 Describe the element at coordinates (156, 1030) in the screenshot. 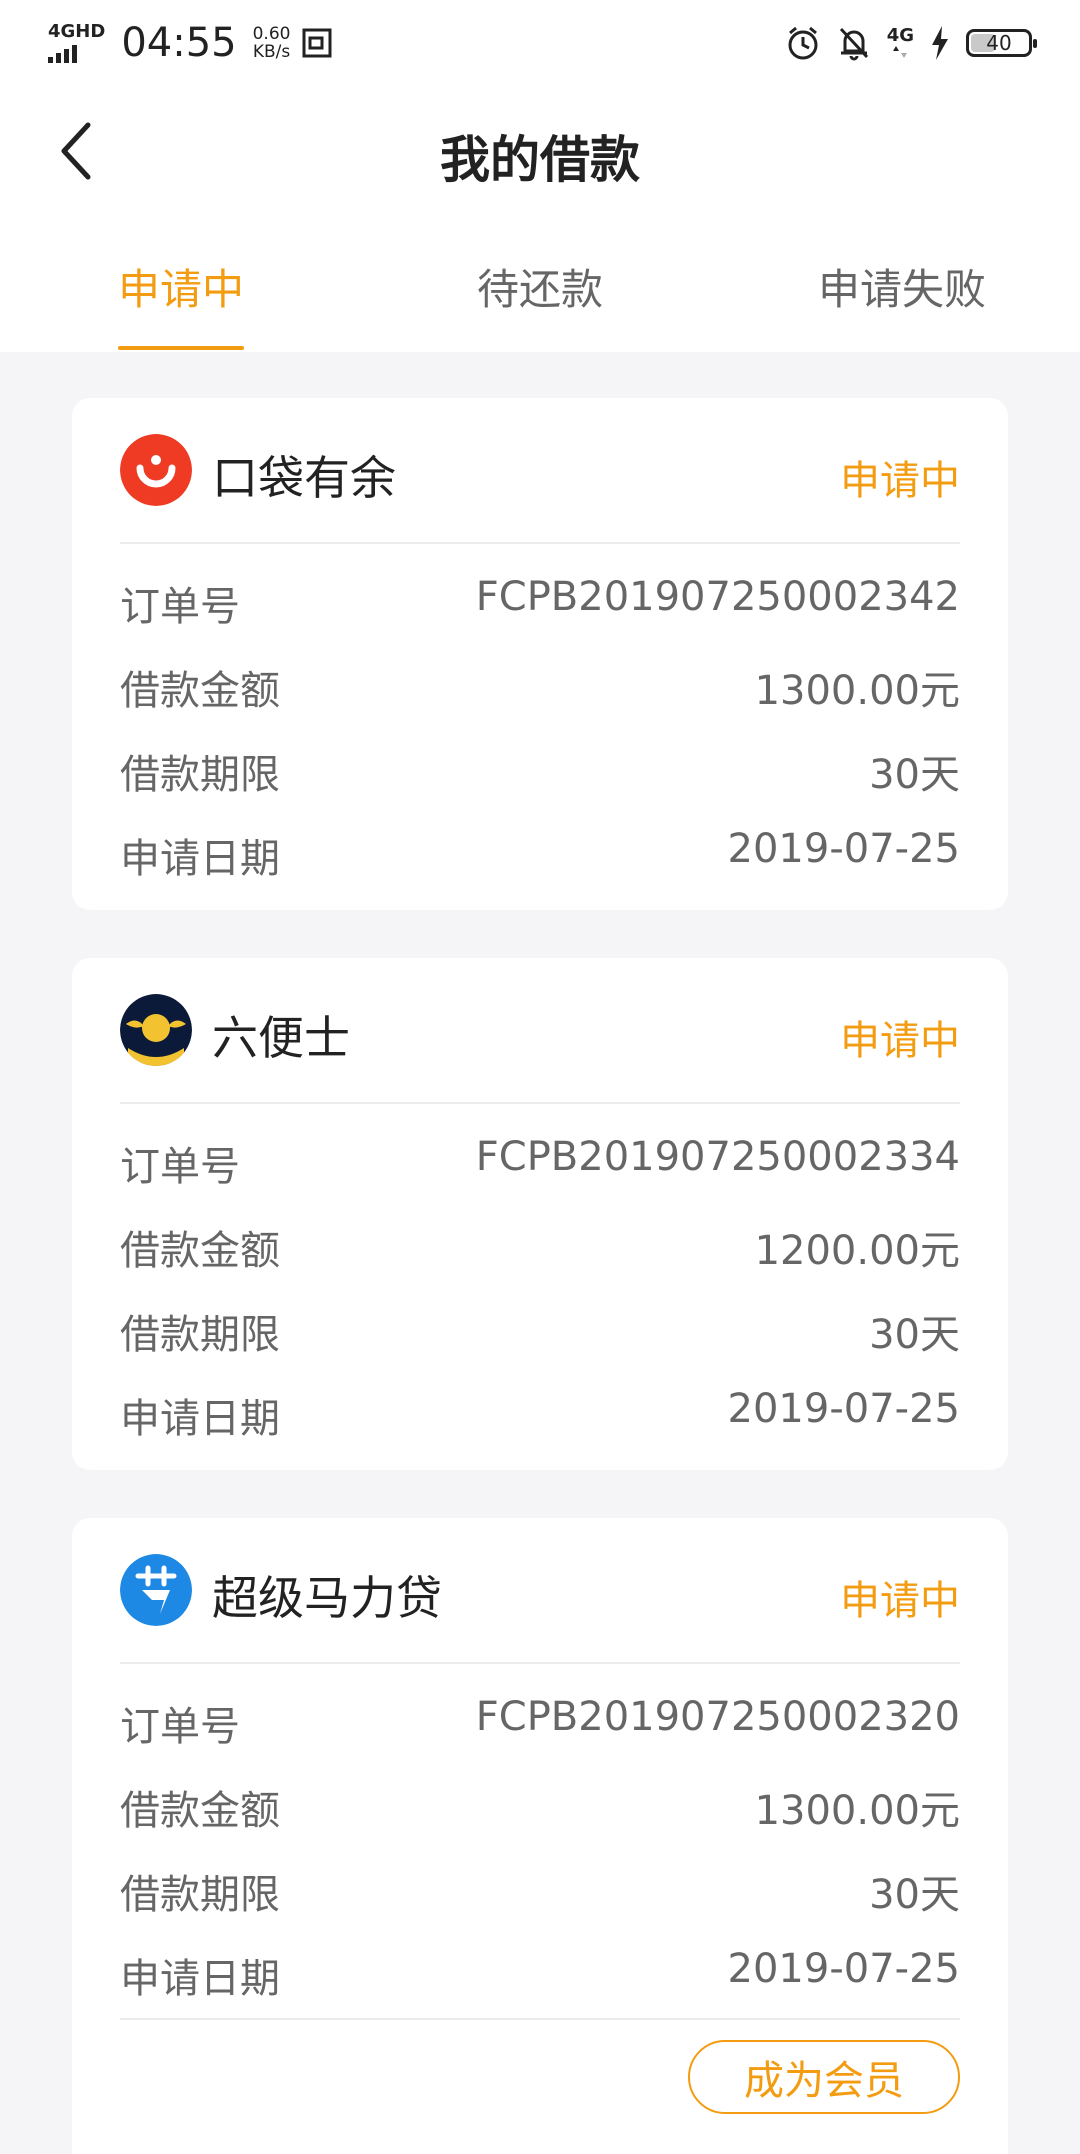

I see `coin-wings-logo-icon` at that location.